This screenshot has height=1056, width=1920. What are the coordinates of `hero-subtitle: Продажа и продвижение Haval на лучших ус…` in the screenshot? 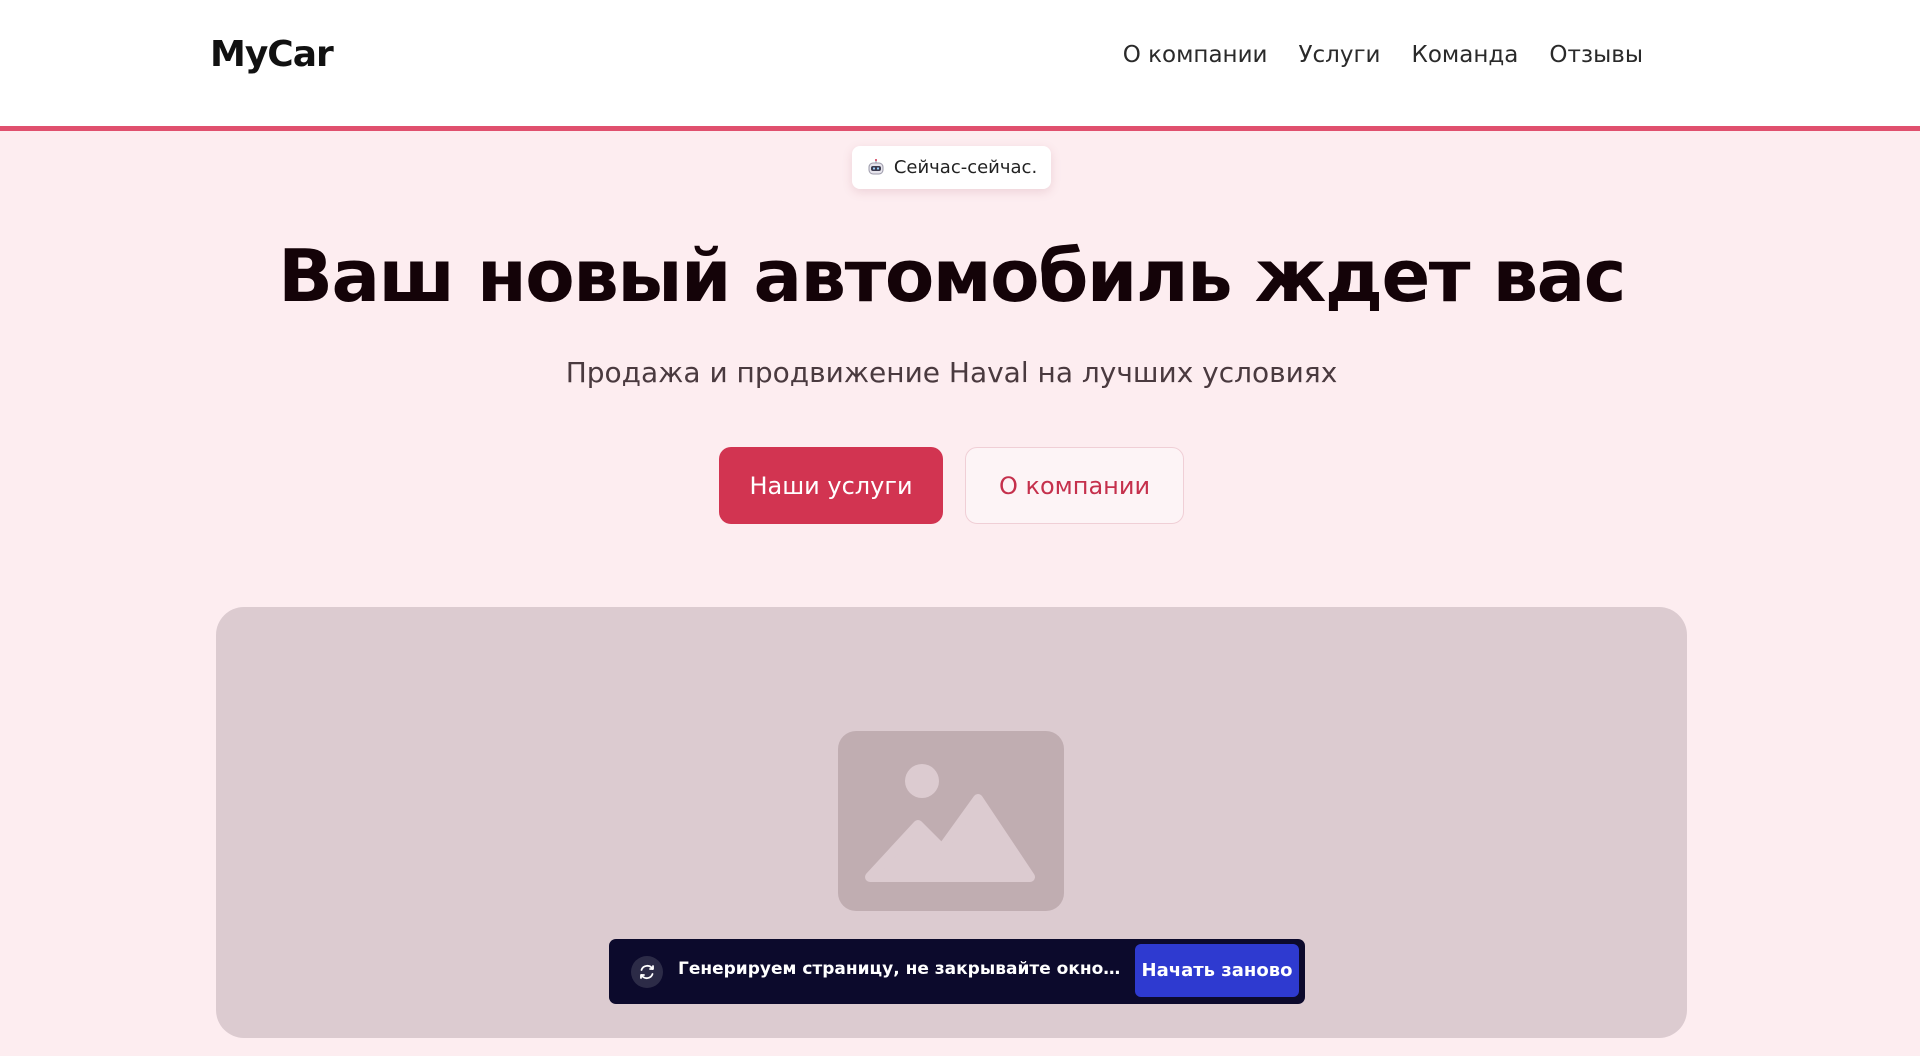 It's located at (951, 372).